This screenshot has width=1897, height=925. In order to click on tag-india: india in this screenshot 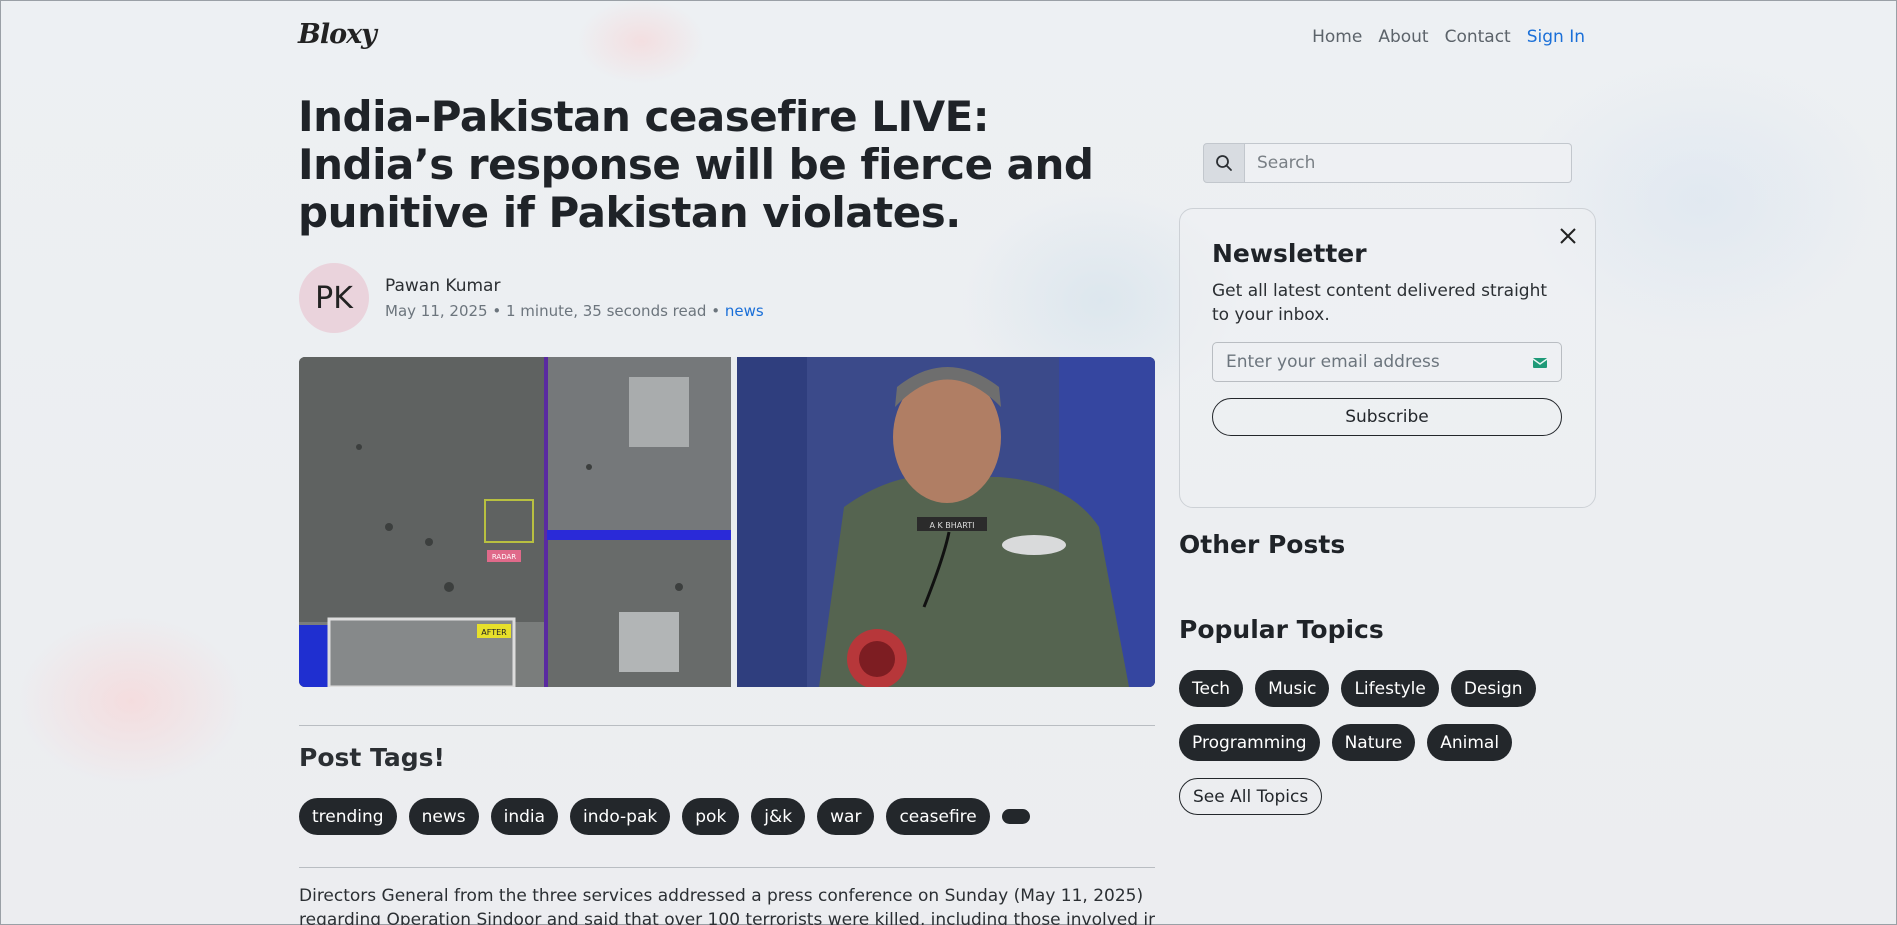, I will do `click(524, 816)`.